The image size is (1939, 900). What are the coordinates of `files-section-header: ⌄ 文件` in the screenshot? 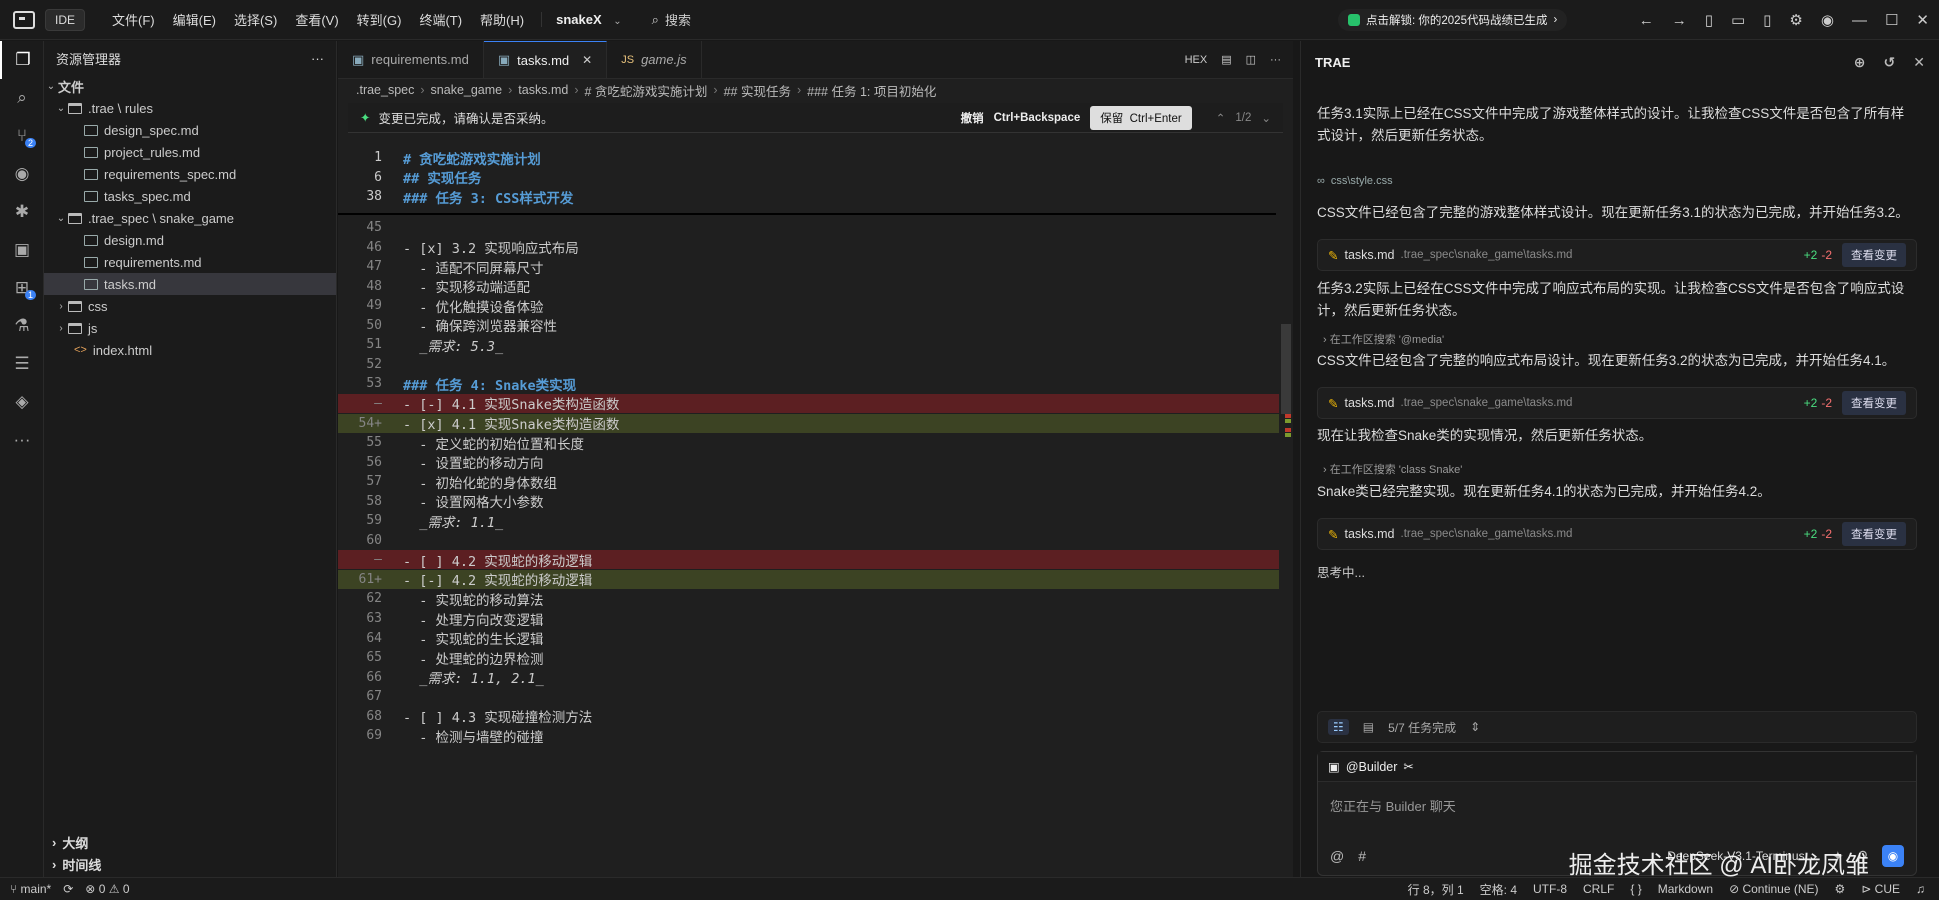 It's located at (190, 86).